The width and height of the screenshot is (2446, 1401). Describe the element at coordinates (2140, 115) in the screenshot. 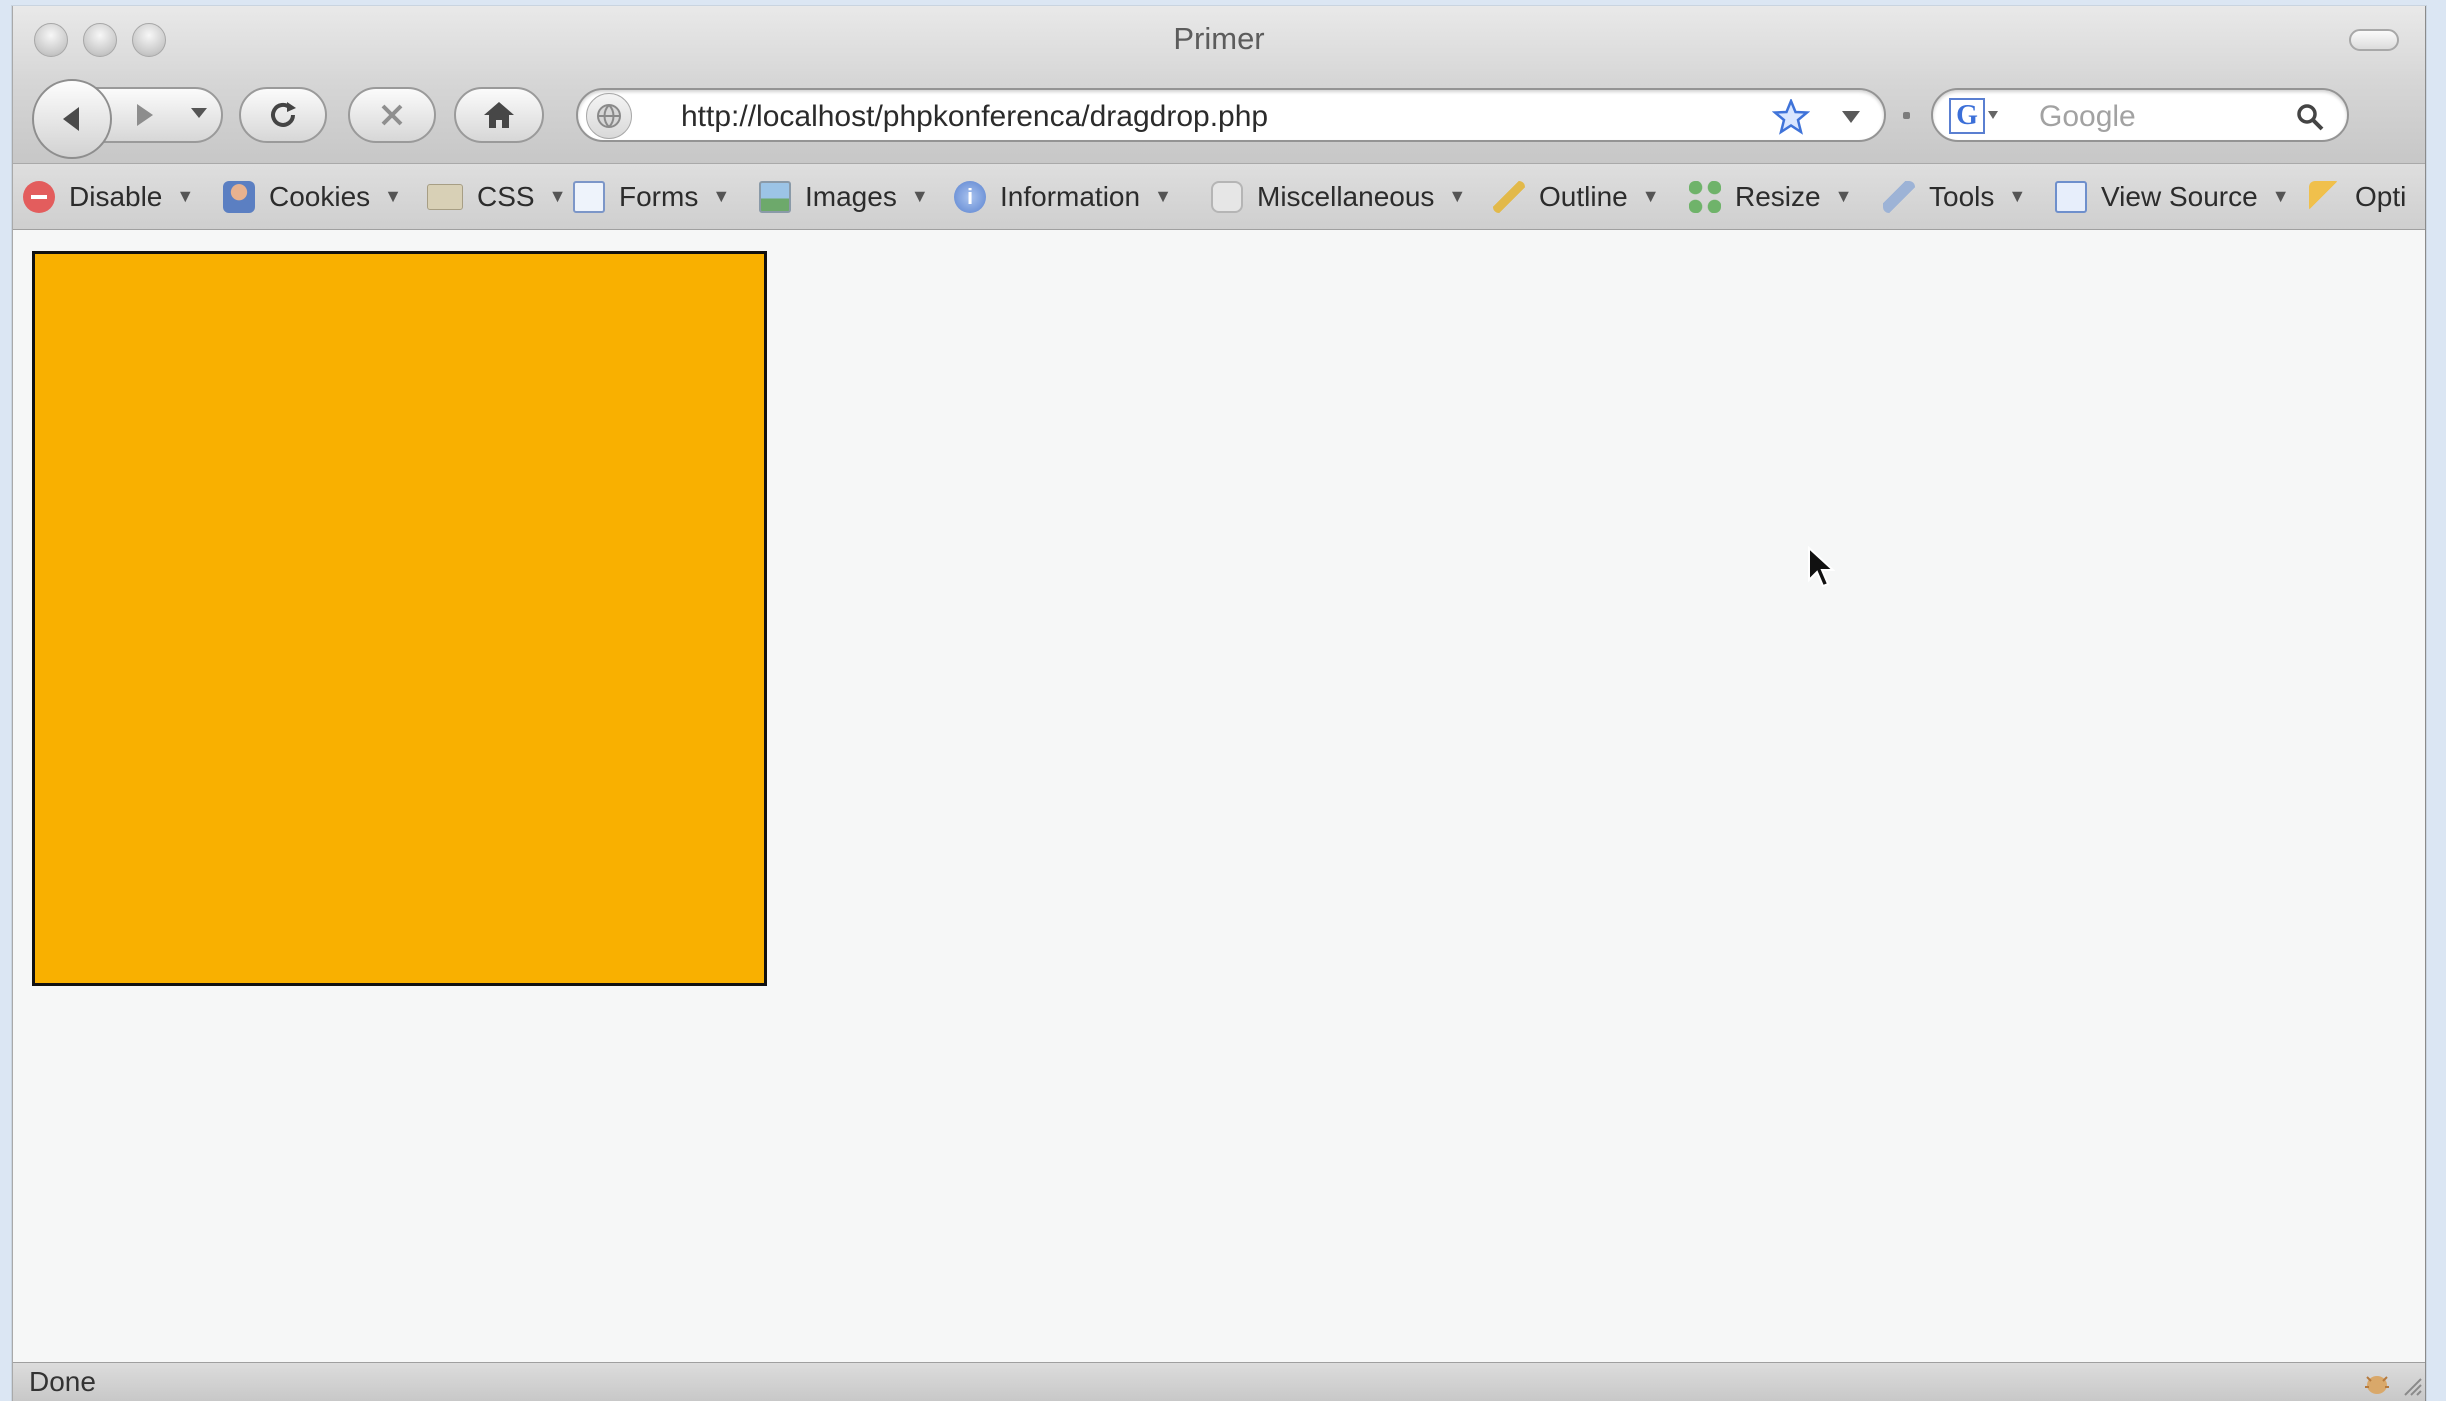

I see `search-bar: G Google` at that location.